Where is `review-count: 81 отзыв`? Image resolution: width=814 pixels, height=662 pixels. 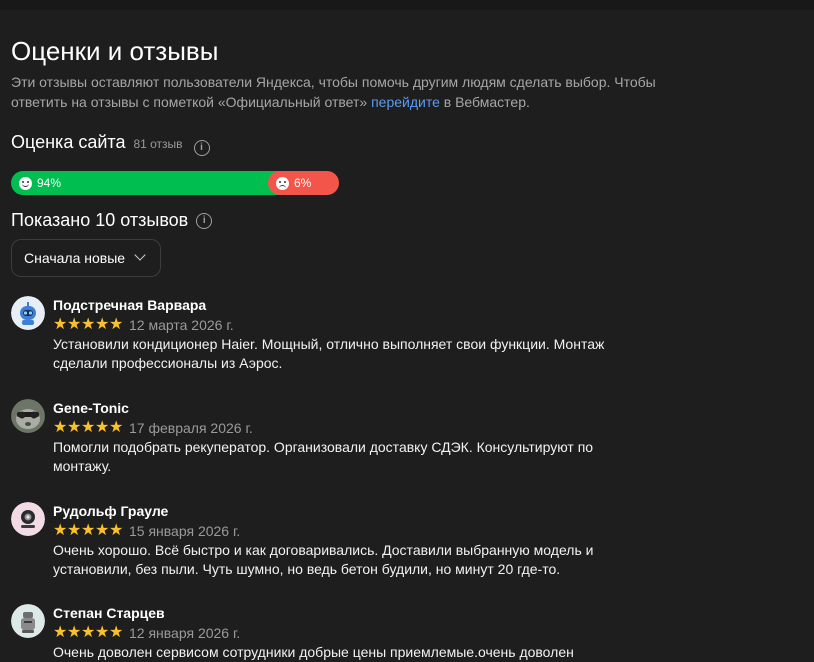 review-count: 81 отзыв is located at coordinates (158, 144).